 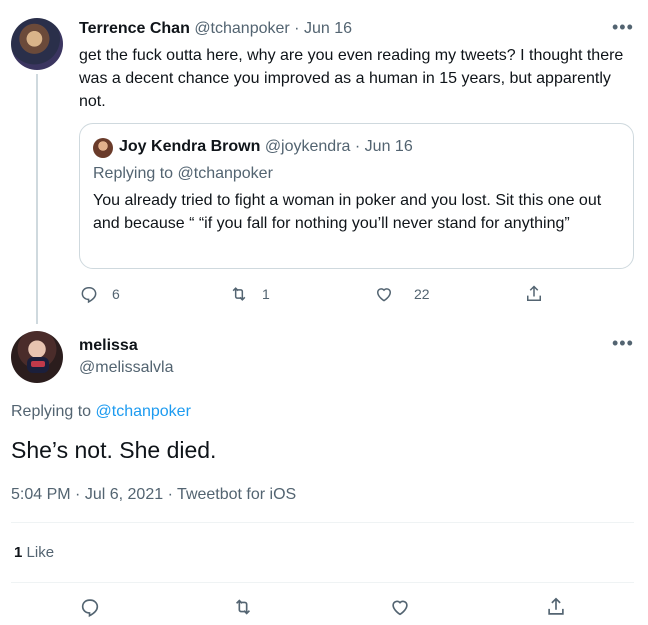 I want to click on main-author-handle: @melissalvla, so click(x=126, y=368).